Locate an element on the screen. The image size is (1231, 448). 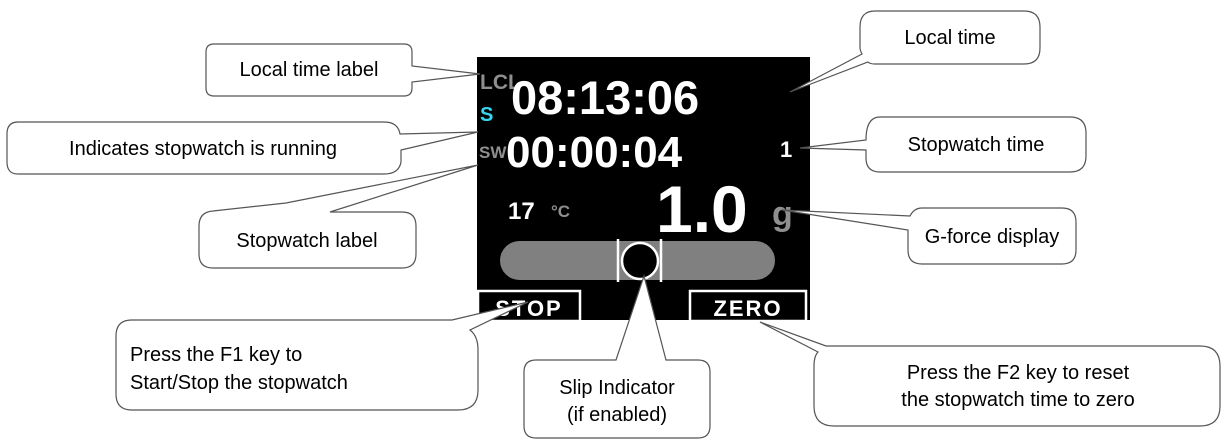
temperature-unit: °C is located at coordinates (560, 211).